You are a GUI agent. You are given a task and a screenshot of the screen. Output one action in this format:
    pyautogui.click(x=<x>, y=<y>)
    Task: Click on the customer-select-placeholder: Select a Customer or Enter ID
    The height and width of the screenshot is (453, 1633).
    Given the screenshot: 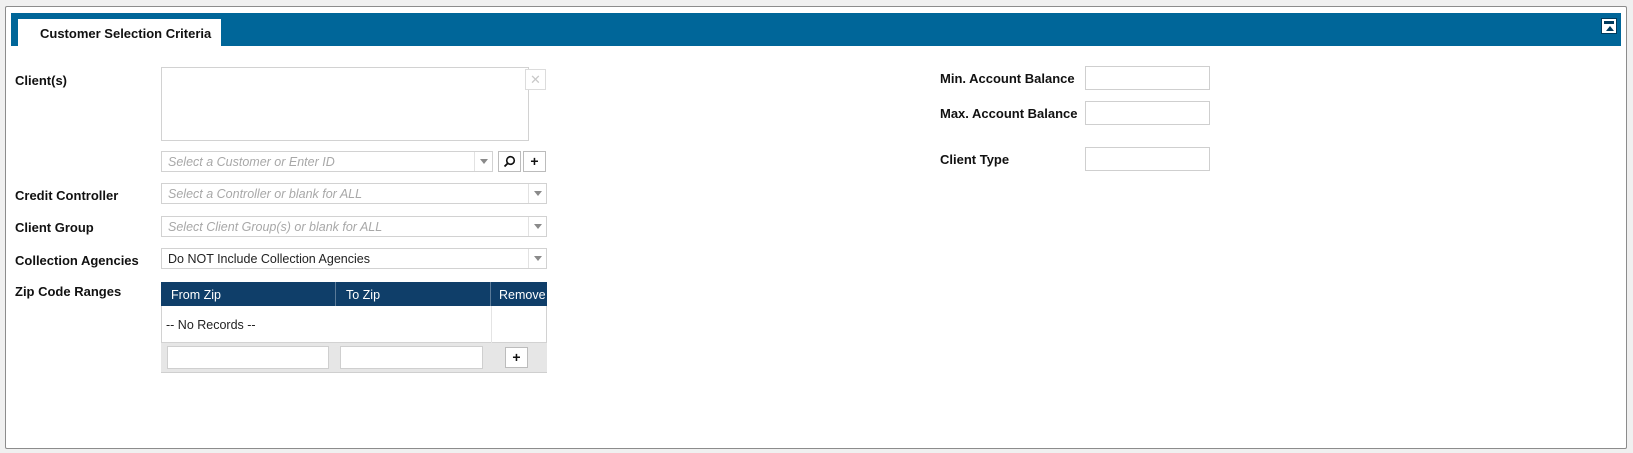 What is the action you would take?
    pyautogui.click(x=251, y=162)
    